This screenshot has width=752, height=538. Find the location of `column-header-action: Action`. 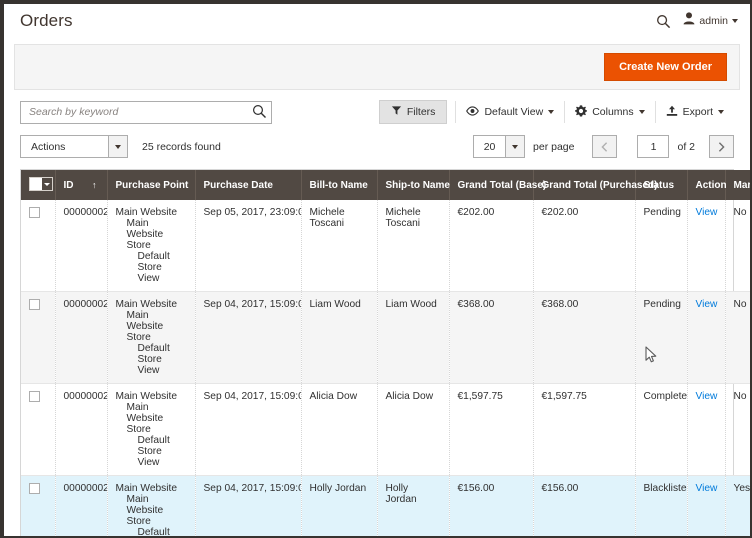

column-header-action: Action is located at coordinates (707, 185).